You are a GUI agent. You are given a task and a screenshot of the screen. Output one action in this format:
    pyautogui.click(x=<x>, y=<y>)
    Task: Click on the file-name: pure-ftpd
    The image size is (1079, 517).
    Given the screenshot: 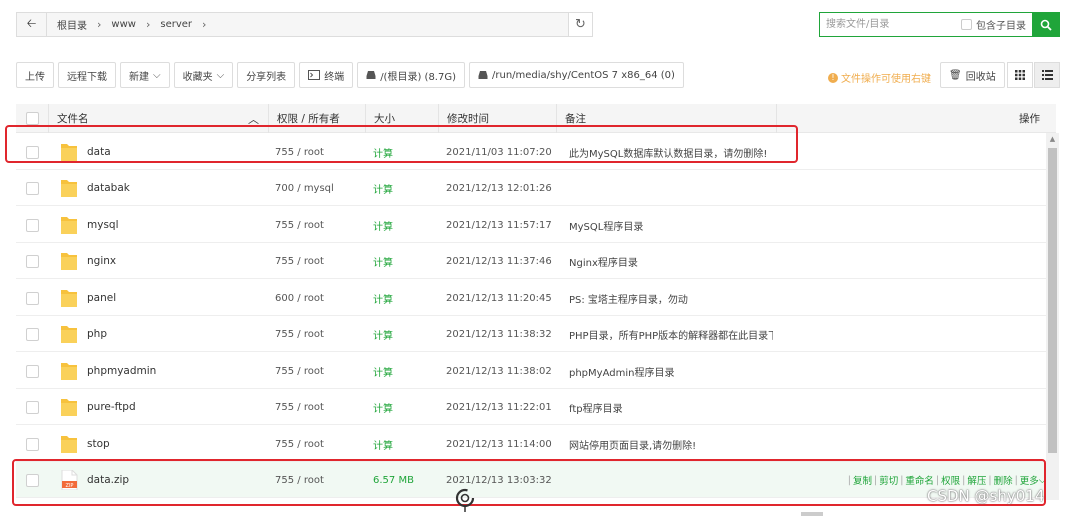 What is the action you would take?
    pyautogui.click(x=111, y=407)
    